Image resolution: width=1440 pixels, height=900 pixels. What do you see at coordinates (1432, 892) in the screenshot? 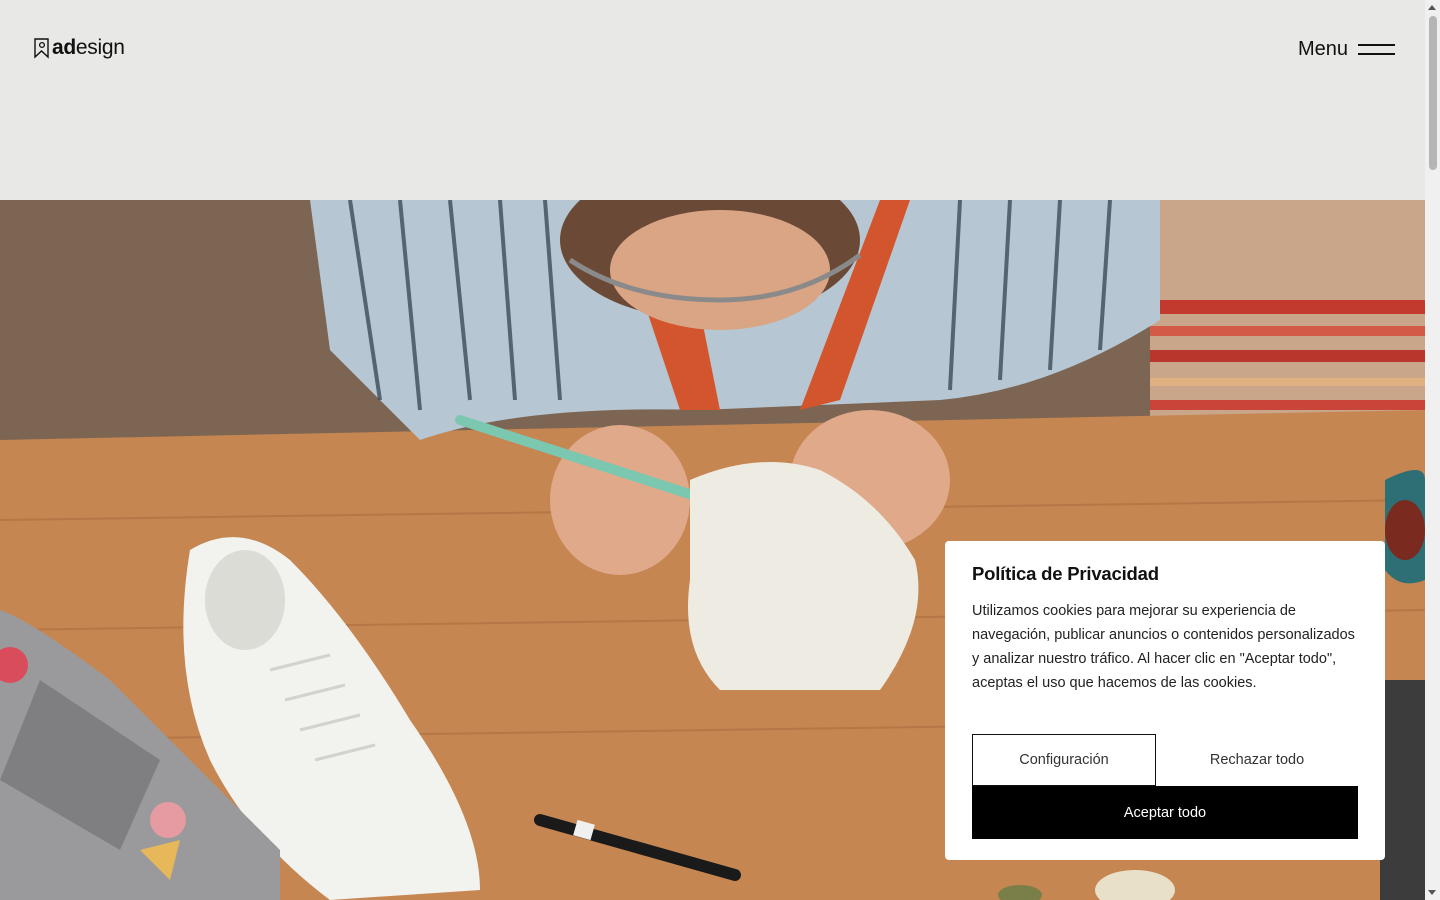
I see `scroll-down-arrow-icon` at bounding box center [1432, 892].